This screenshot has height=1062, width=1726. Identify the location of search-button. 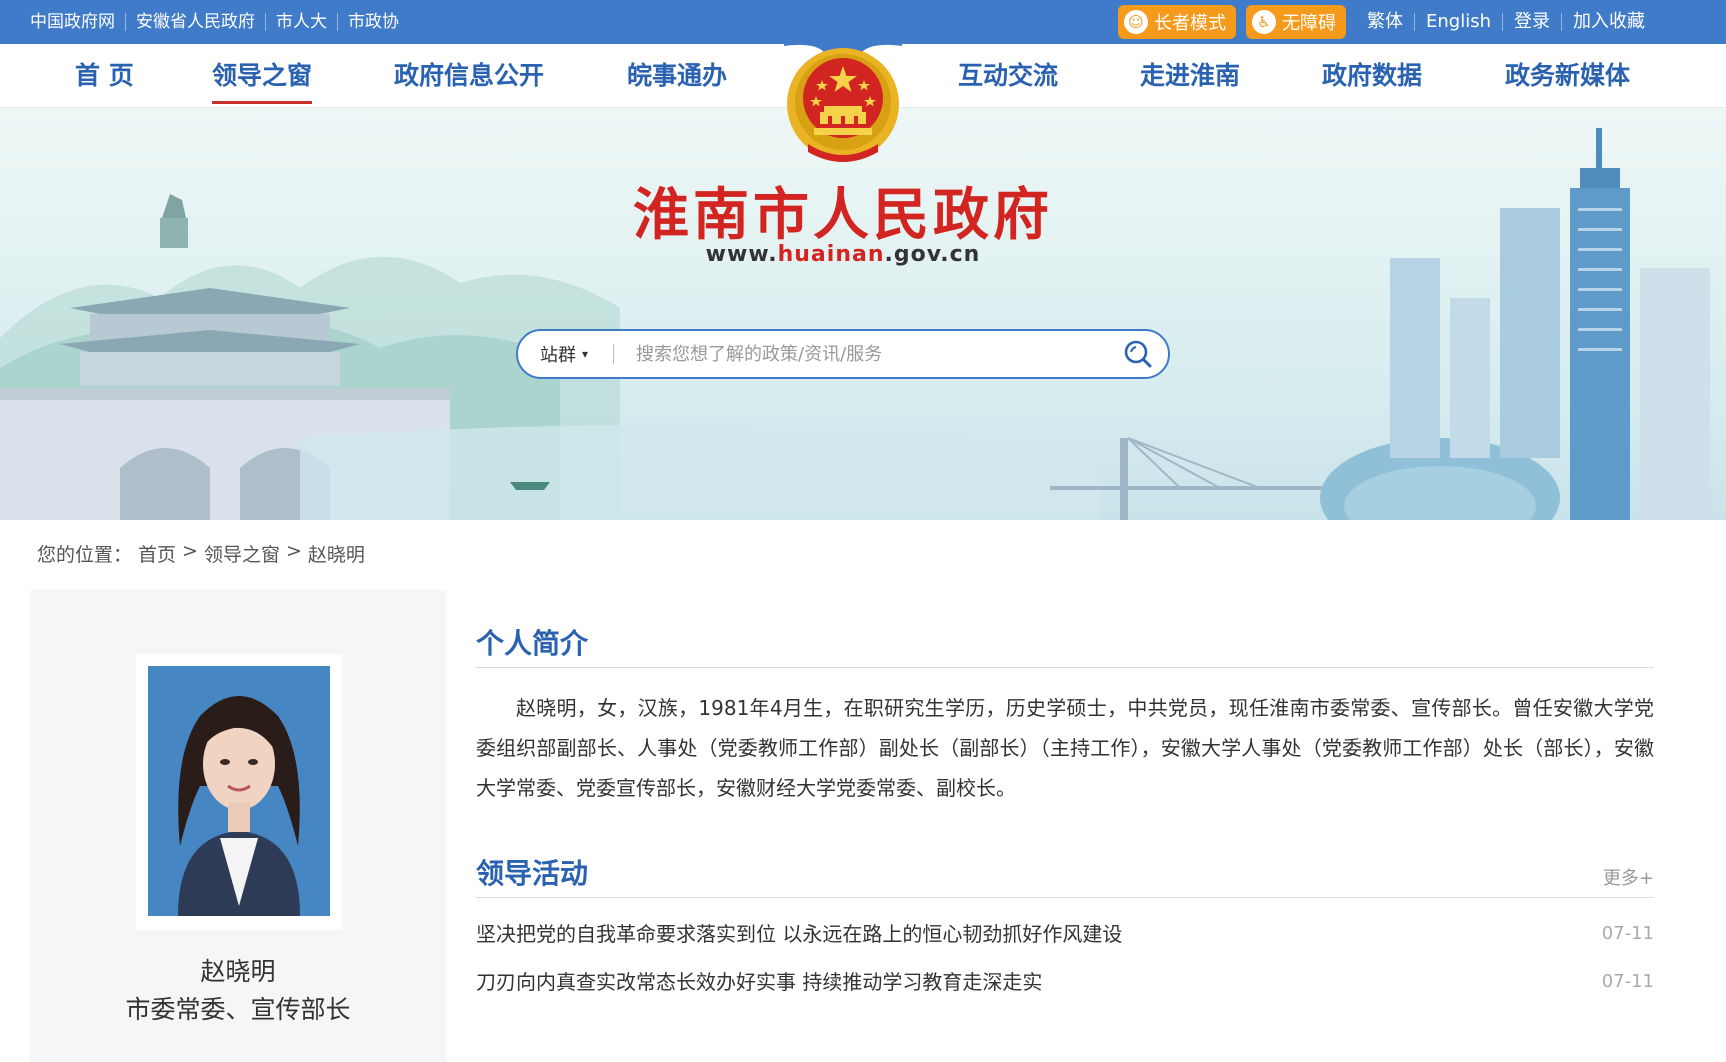
(1138, 354).